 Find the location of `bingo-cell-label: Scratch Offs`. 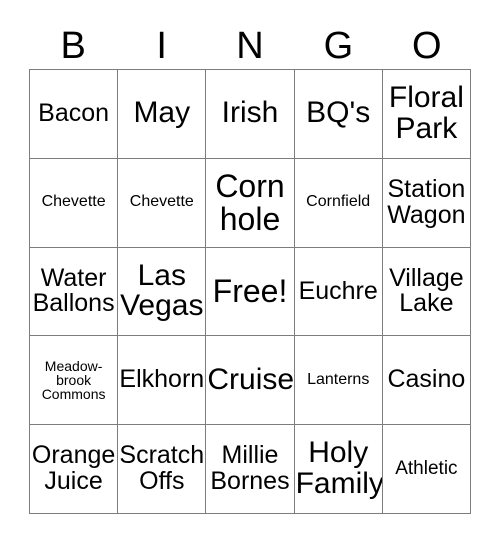

bingo-cell-label: Scratch Offs is located at coordinates (162, 468).